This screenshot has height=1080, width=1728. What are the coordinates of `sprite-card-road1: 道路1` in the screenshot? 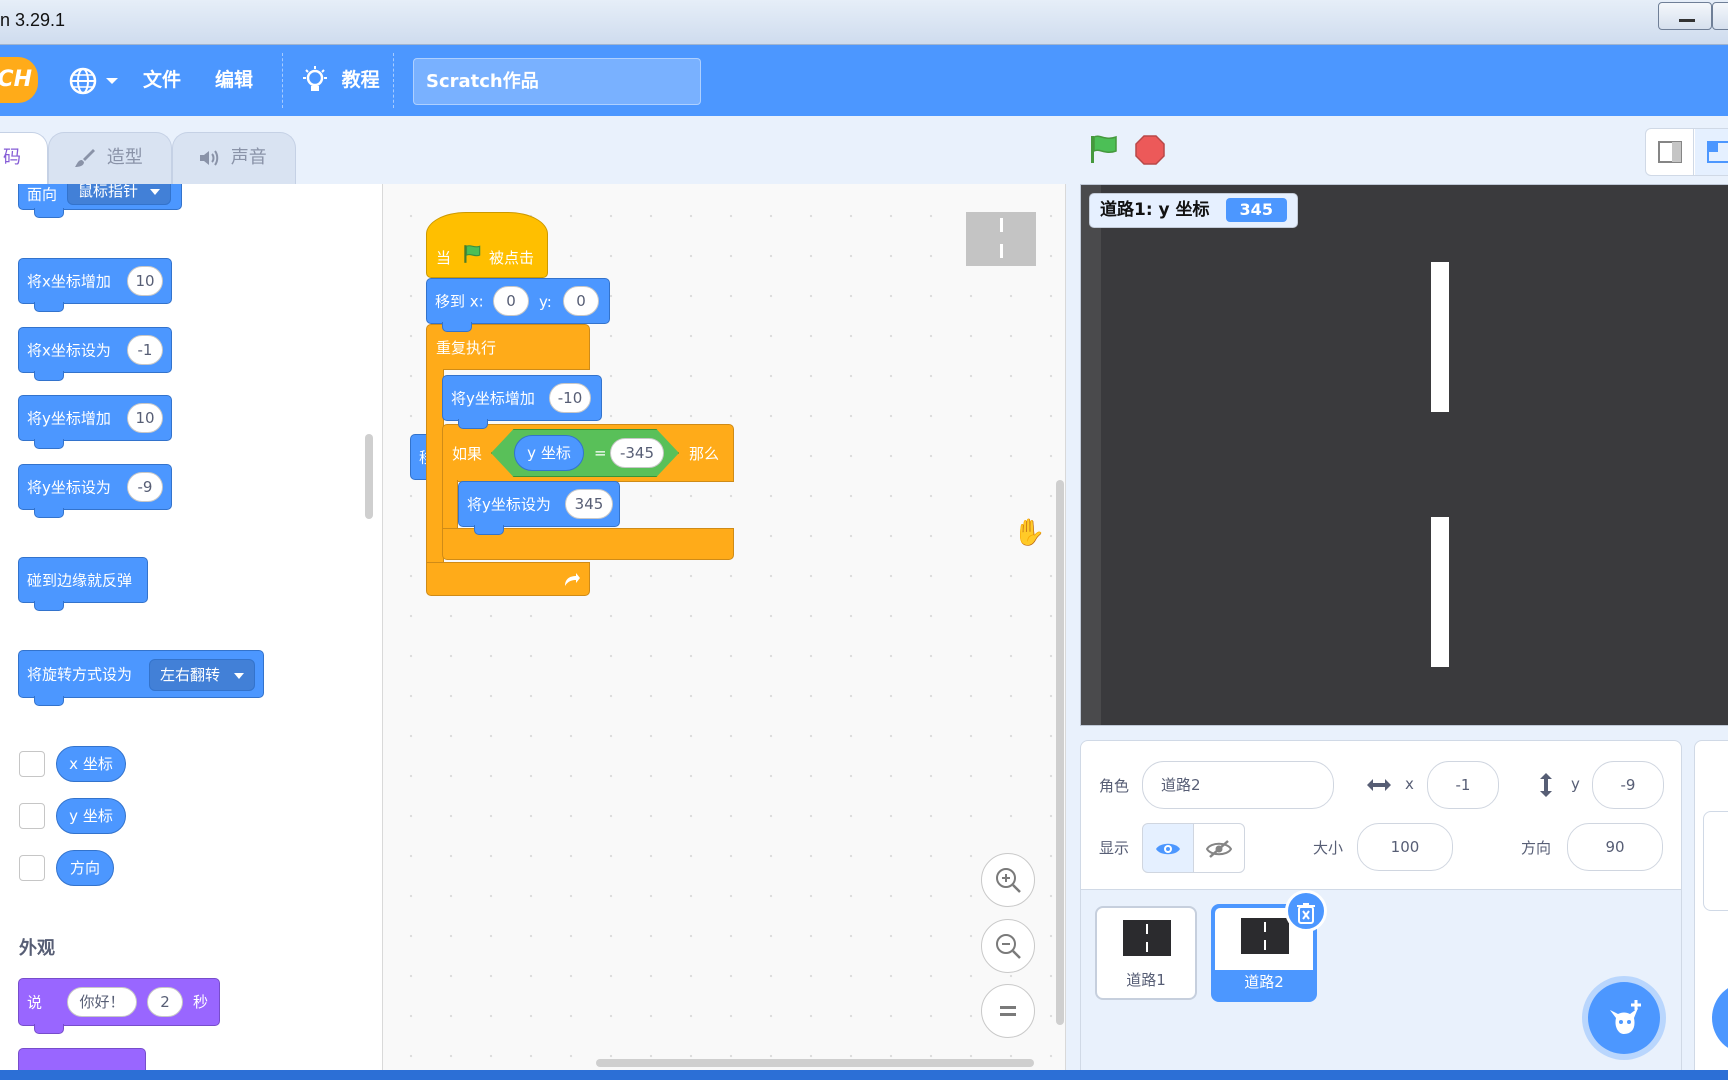 It's located at (1146, 953).